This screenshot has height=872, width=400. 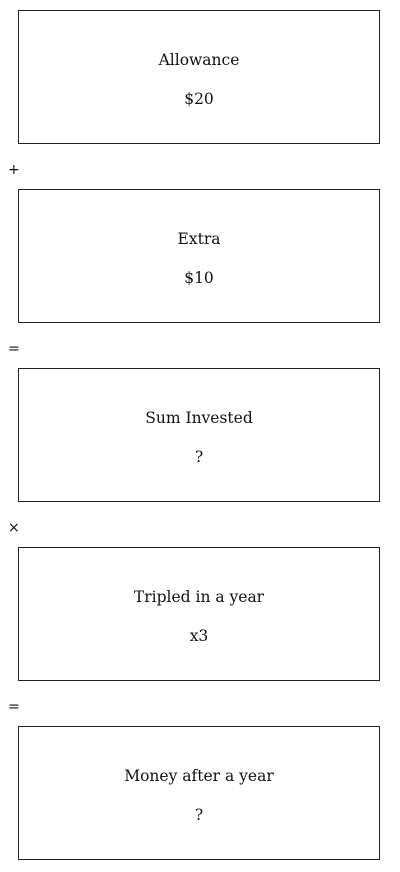 I want to click on box-label: Extra, so click(x=199, y=239).